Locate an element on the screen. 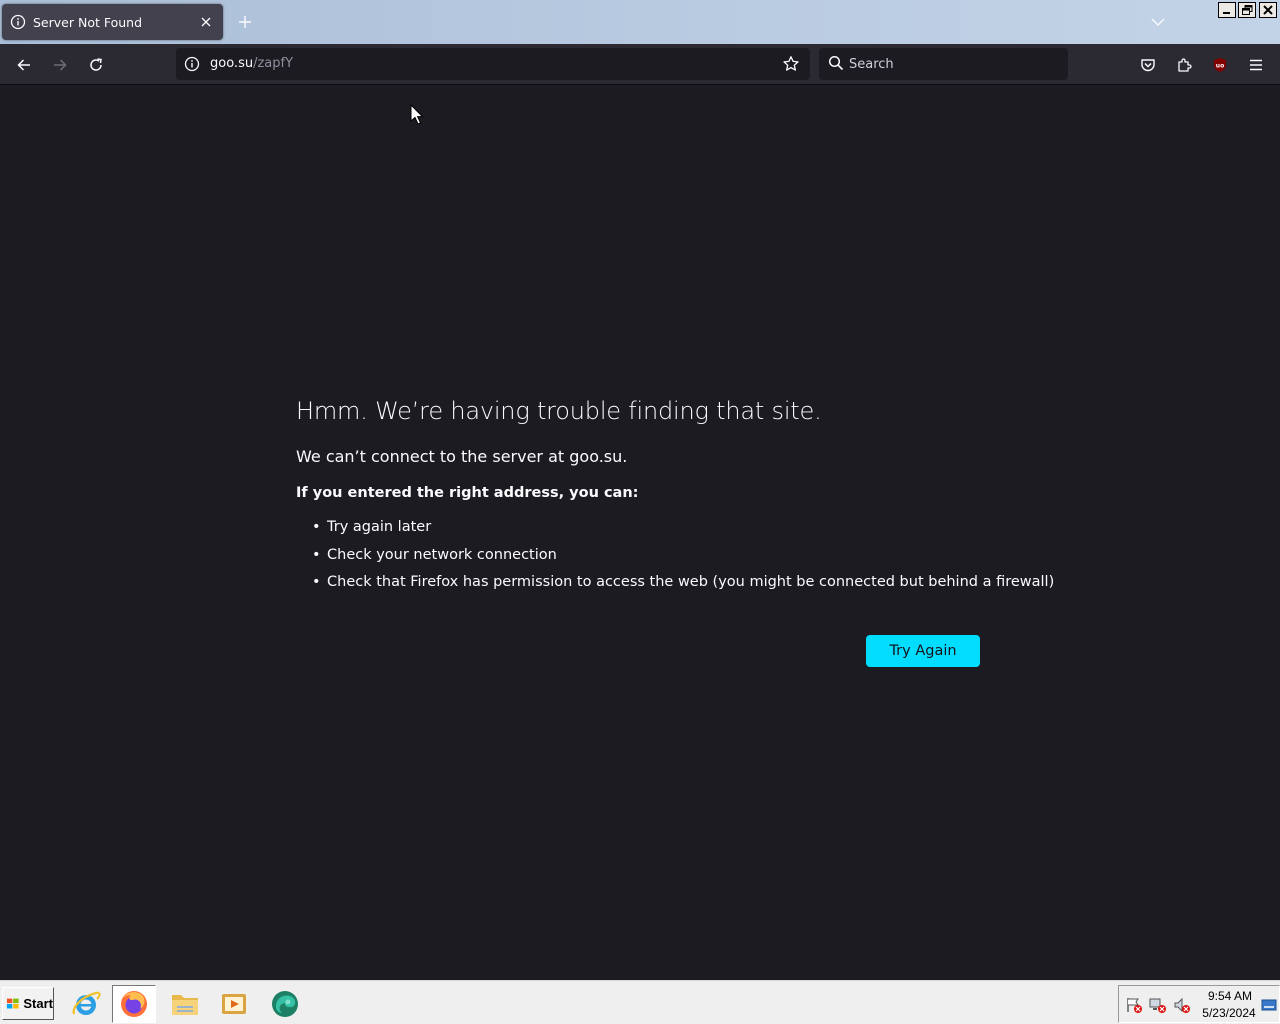  taskbar-edge is located at coordinates (285, 1004).